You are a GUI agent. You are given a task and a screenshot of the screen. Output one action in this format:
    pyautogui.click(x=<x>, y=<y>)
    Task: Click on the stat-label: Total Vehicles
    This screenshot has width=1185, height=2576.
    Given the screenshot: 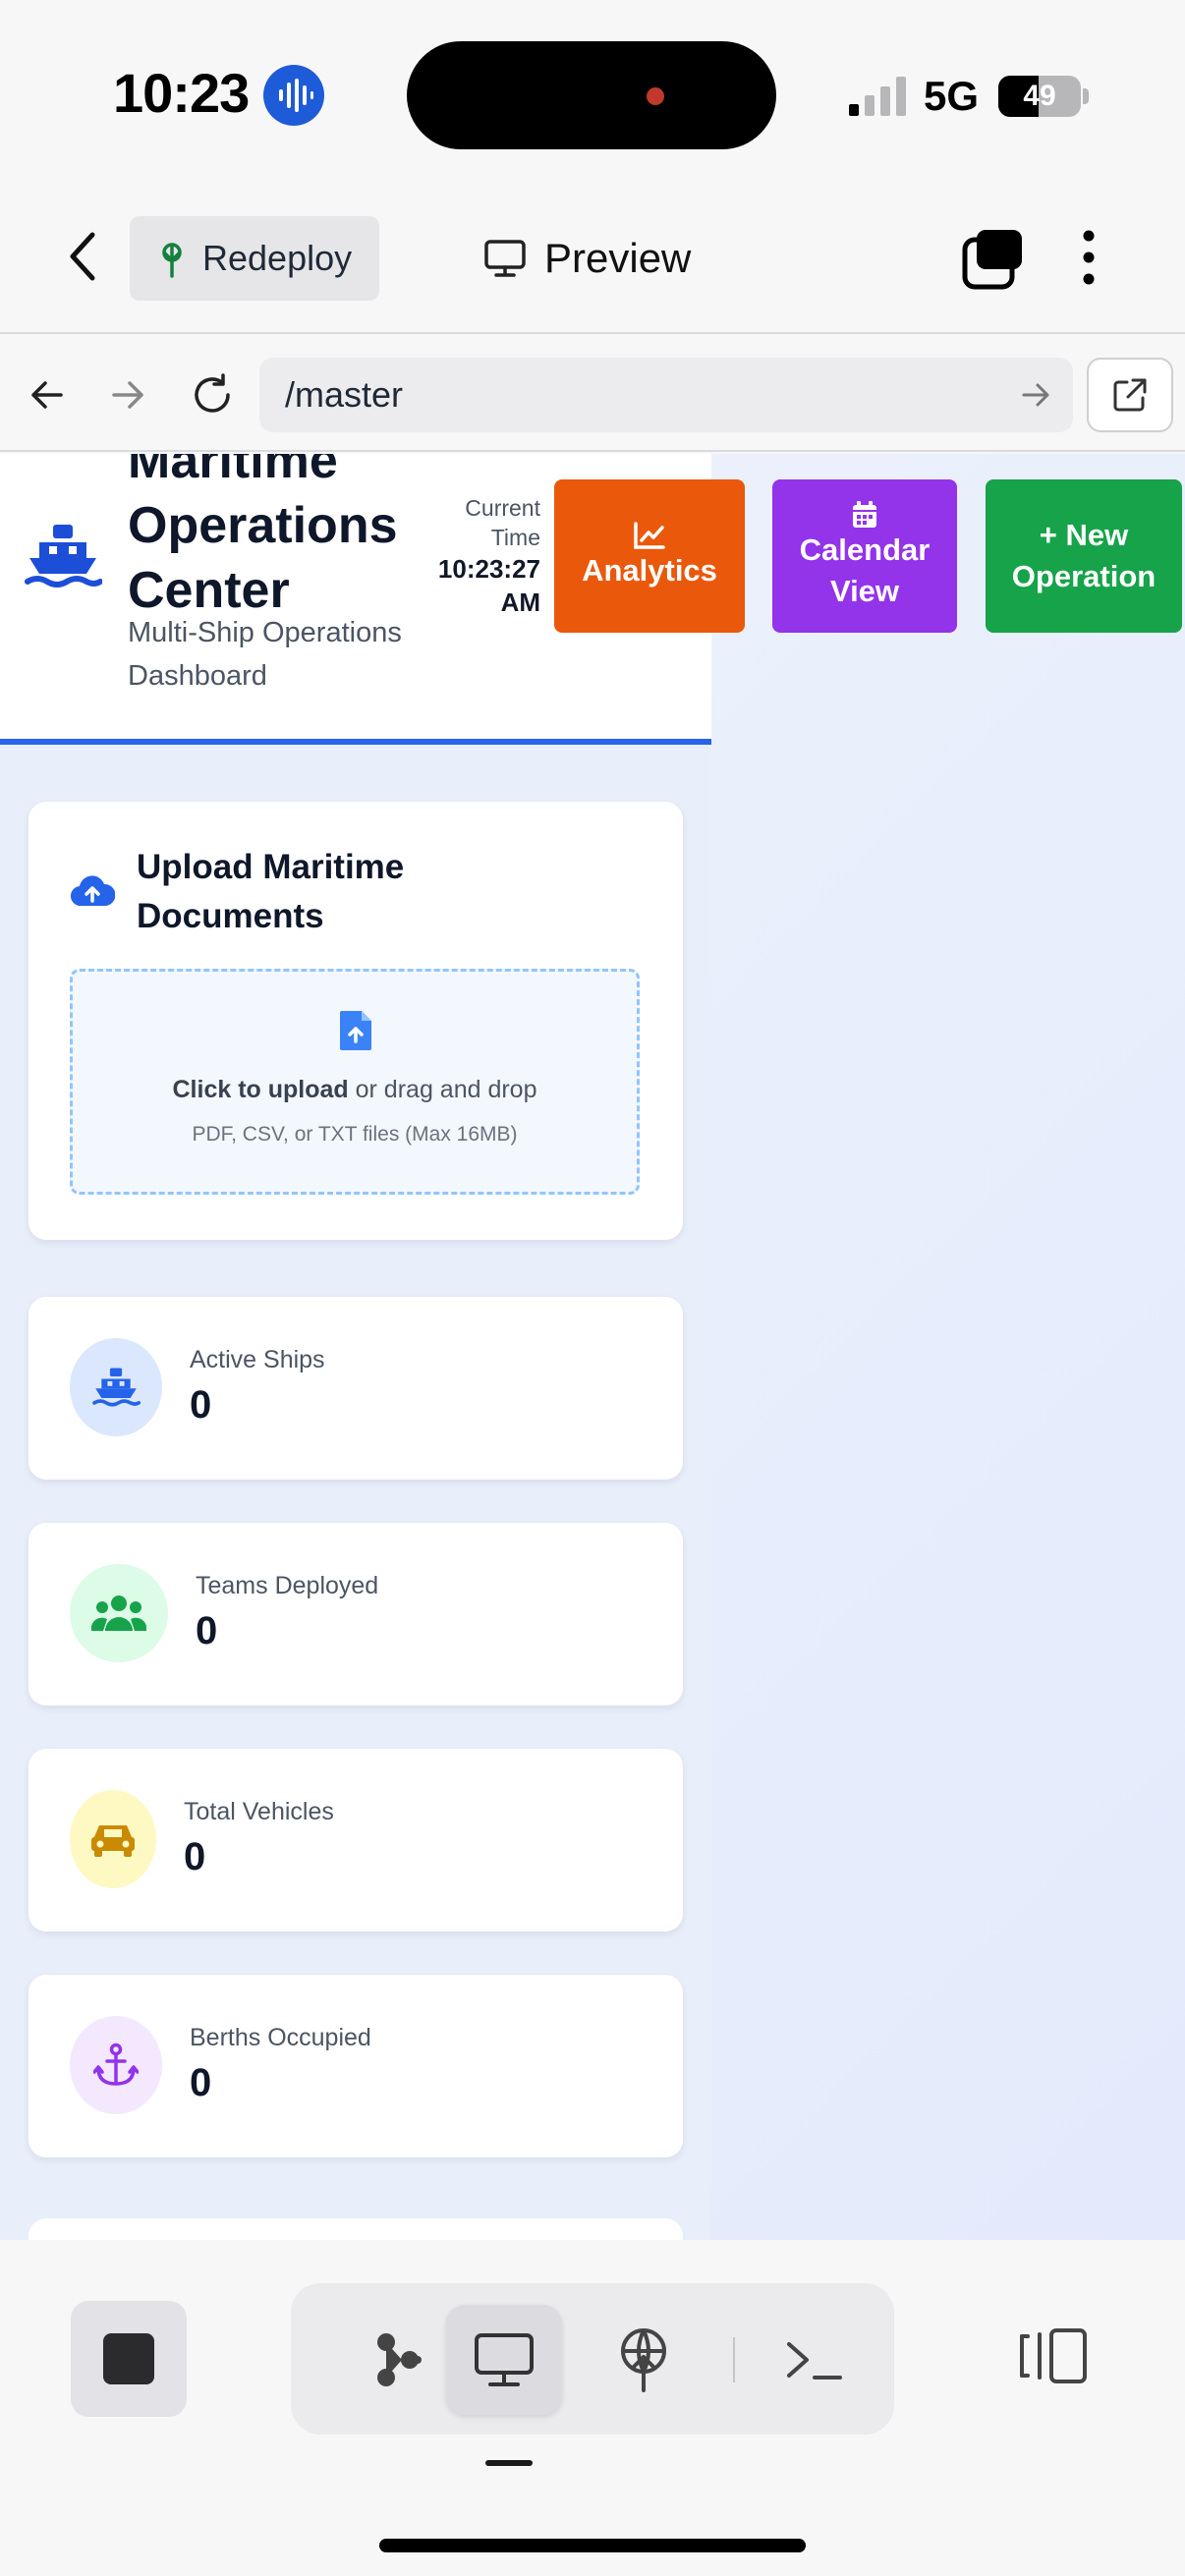 What is the action you would take?
    pyautogui.click(x=259, y=1811)
    